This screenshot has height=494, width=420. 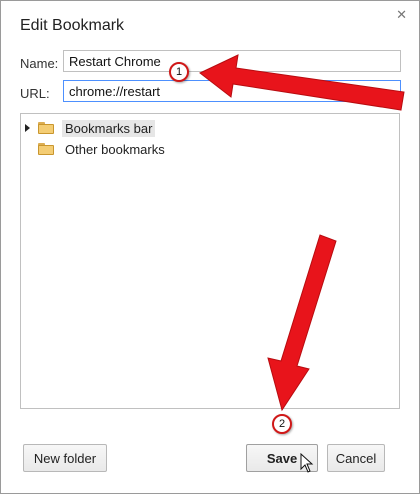 I want to click on tree-item-bookmarks-bar: Bookmarks bar, so click(x=90, y=128).